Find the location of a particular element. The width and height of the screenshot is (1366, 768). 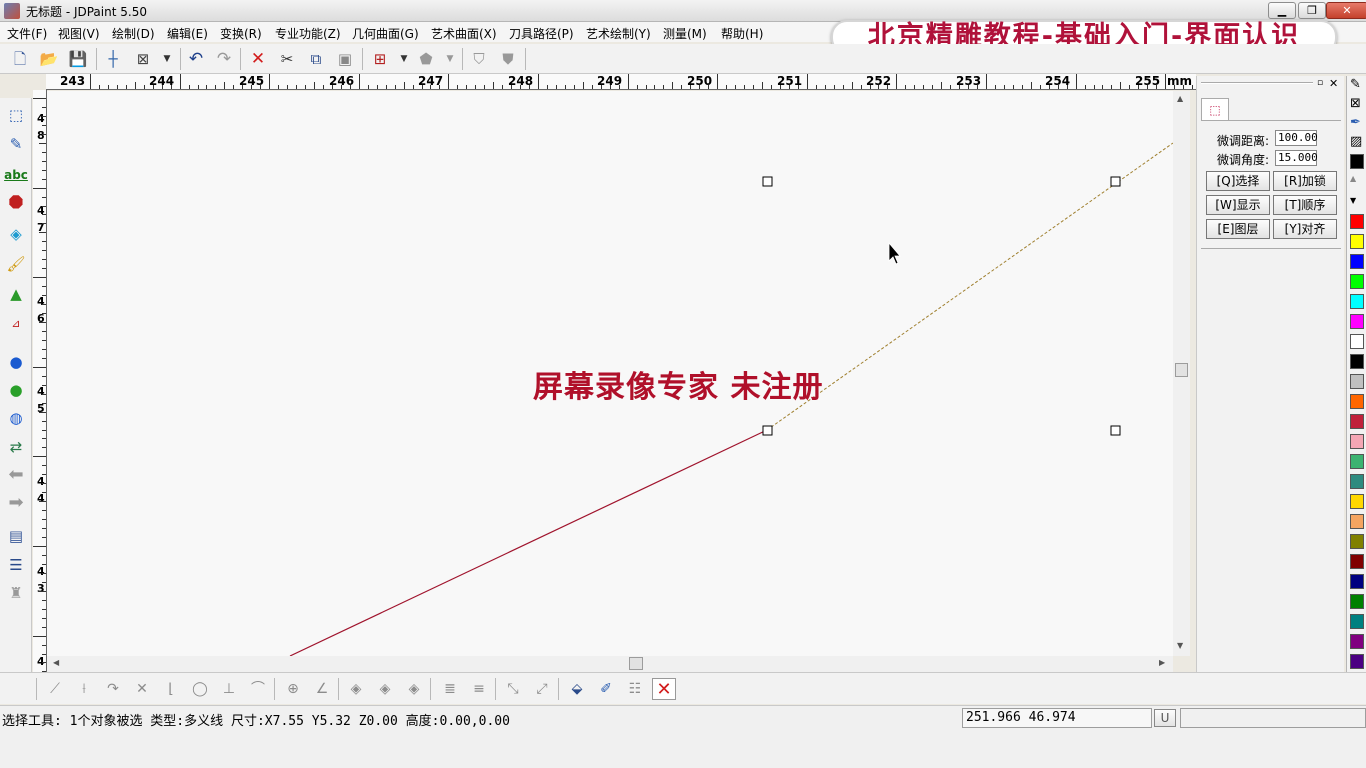

fine-angle-input: 15.000 is located at coordinates (1296, 158).